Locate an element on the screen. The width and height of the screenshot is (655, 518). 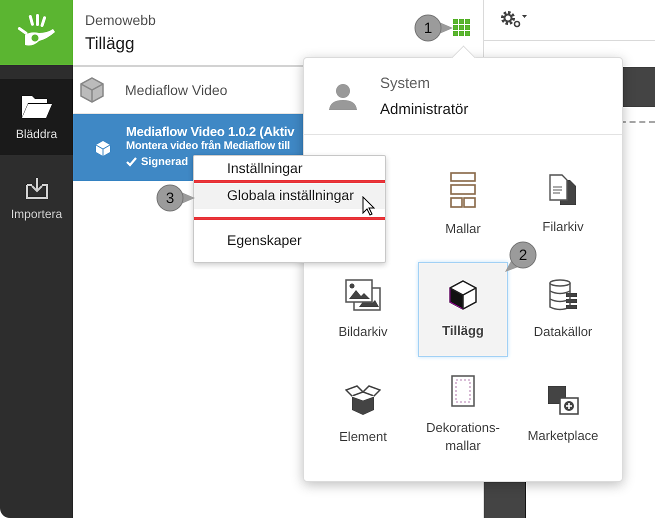
addon-name: Mediaflow Video 1.0.2 (Aktiv is located at coordinates (210, 131).